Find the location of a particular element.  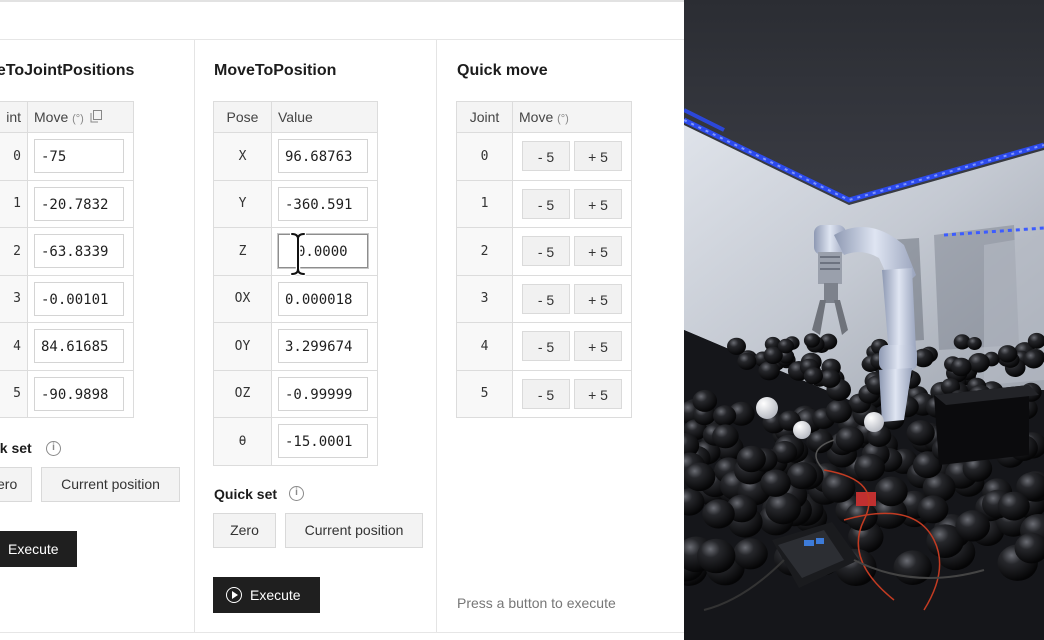

middle-zero-button: Zero is located at coordinates (244, 530).